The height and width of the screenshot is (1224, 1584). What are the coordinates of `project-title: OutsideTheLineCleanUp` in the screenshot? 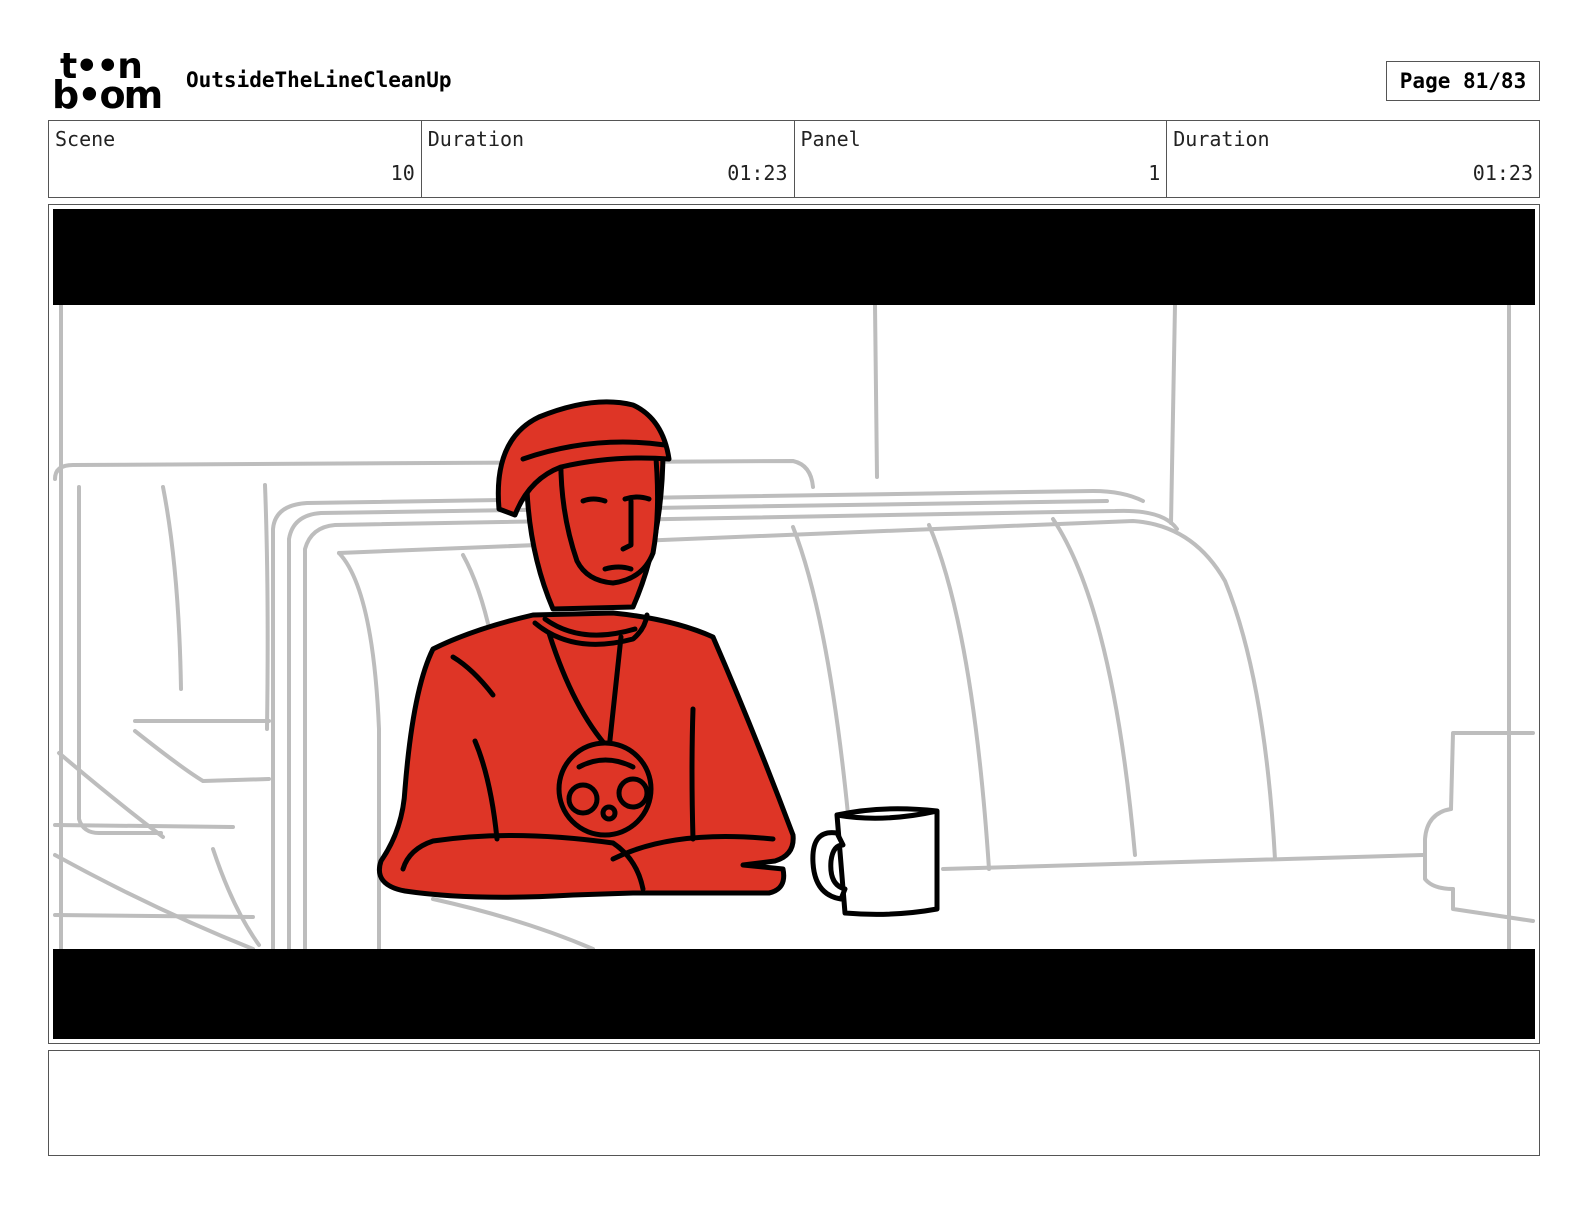 It's located at (319, 80).